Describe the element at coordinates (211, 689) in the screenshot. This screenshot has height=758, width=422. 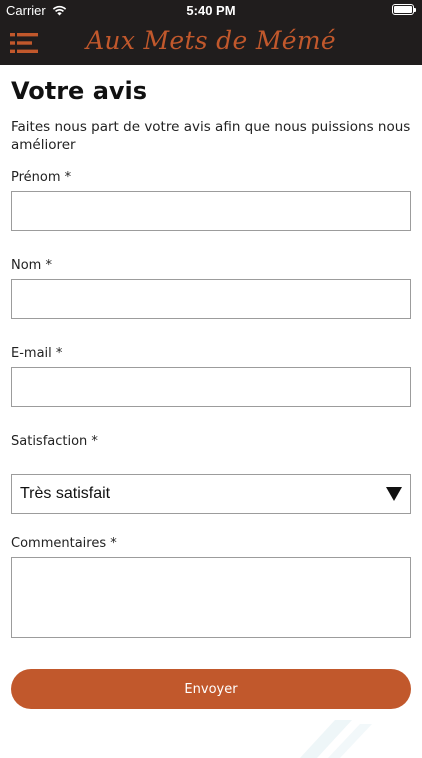
I see `submit-button: Envoyer` at that location.